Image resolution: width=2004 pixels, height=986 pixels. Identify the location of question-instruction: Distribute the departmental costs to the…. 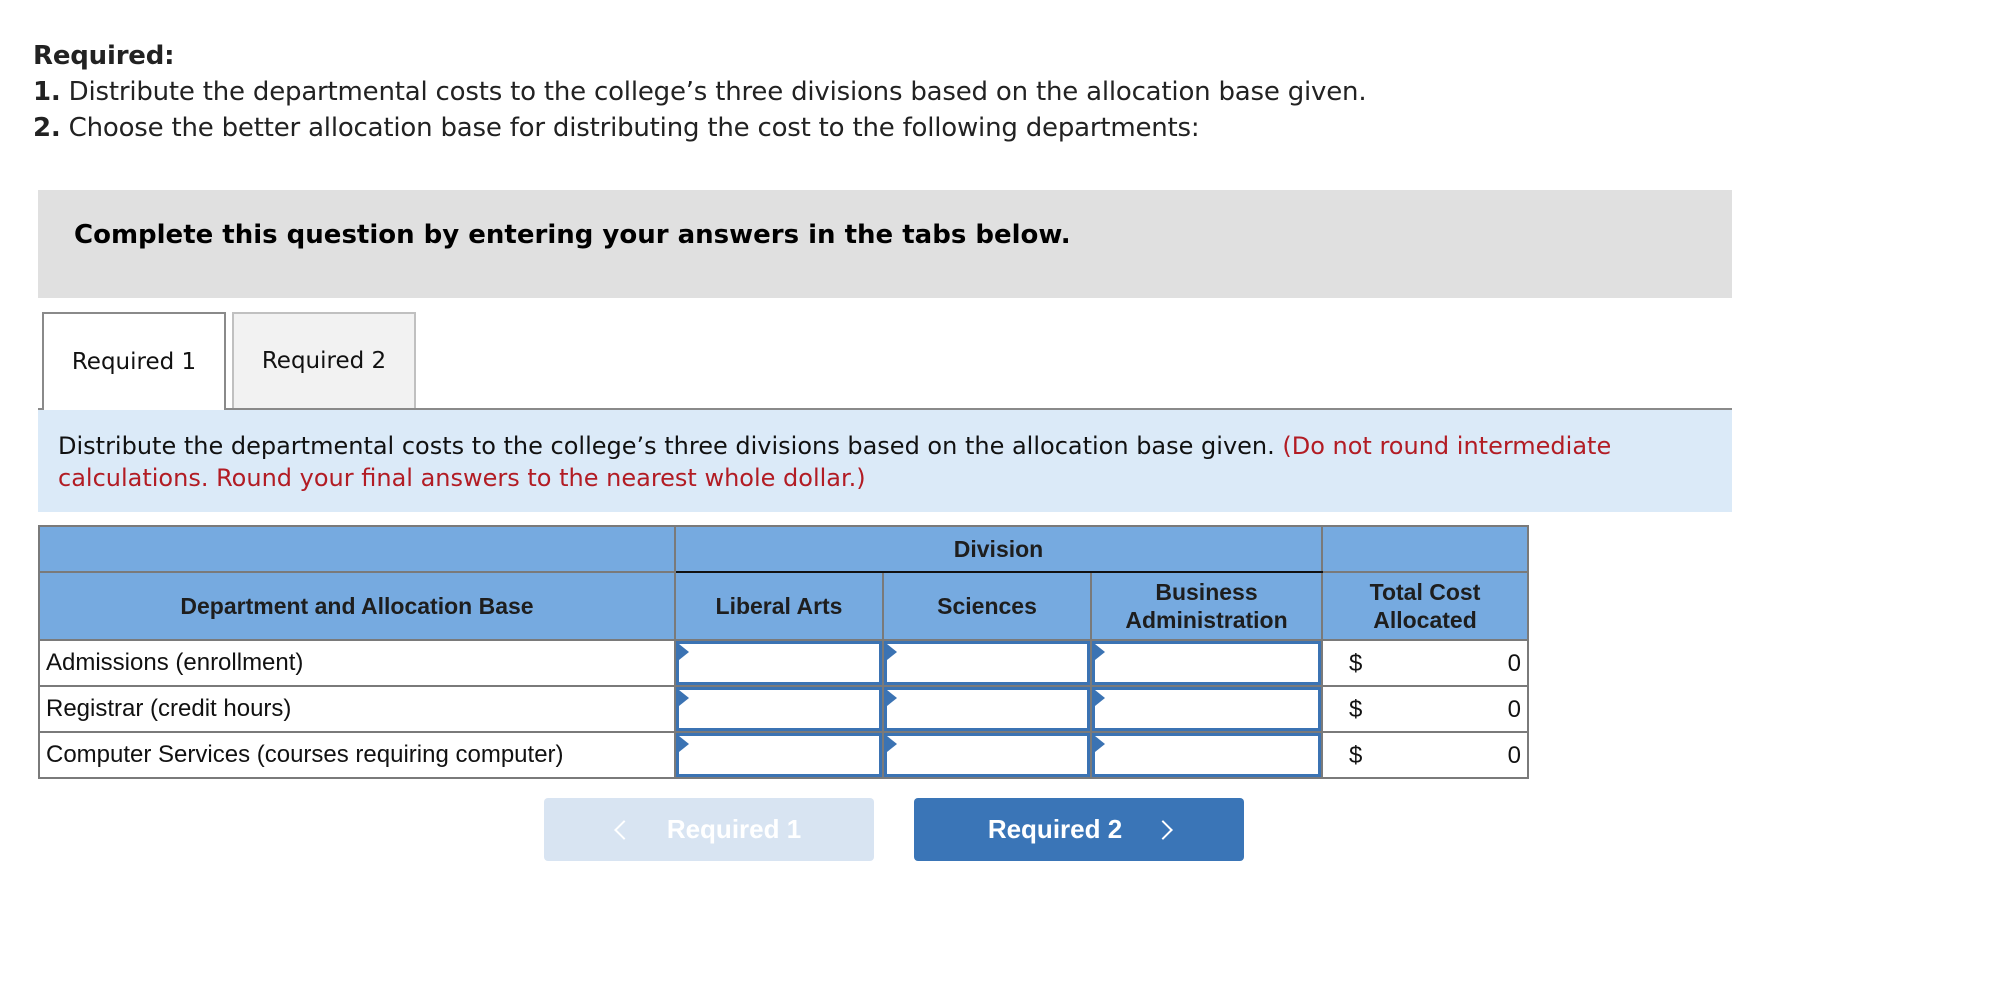
(888, 462).